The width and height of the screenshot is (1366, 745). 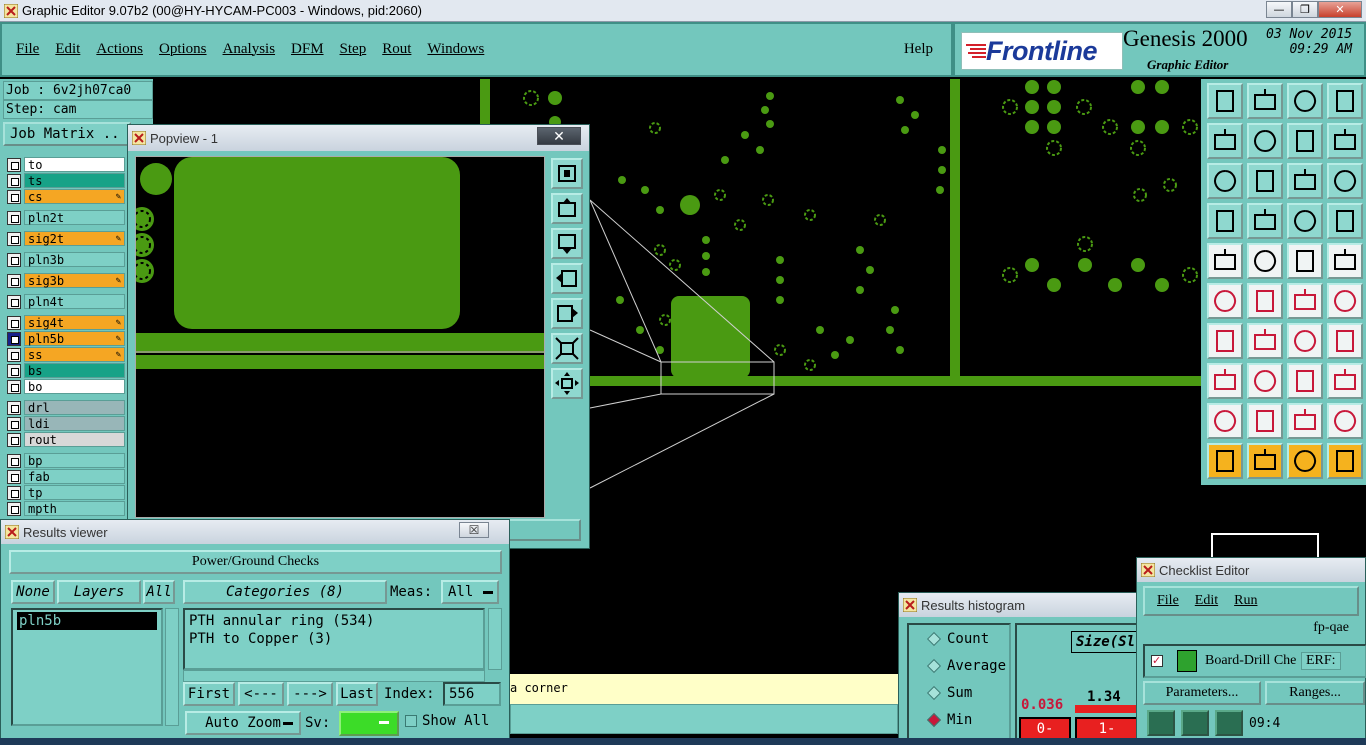 I want to click on zoom-window-icon, so click(x=1345, y=101).